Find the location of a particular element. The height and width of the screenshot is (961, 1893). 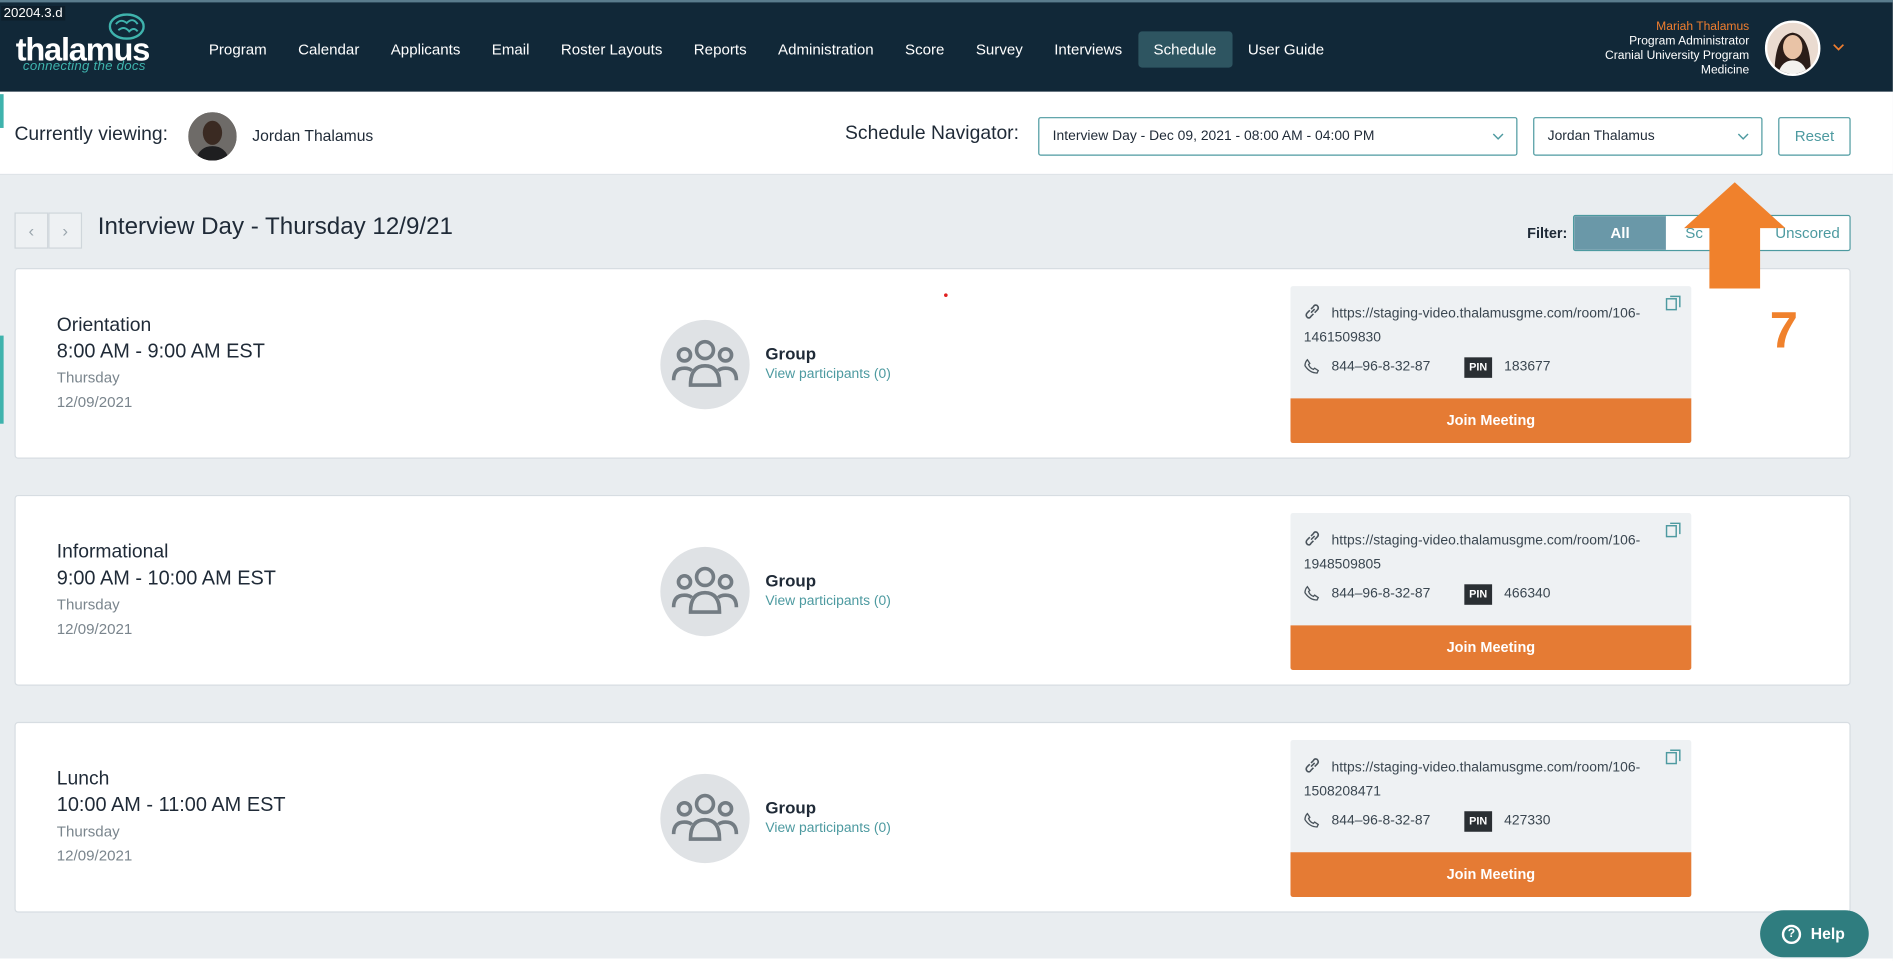

user-role: Program Administrator is located at coordinates (1689, 42).